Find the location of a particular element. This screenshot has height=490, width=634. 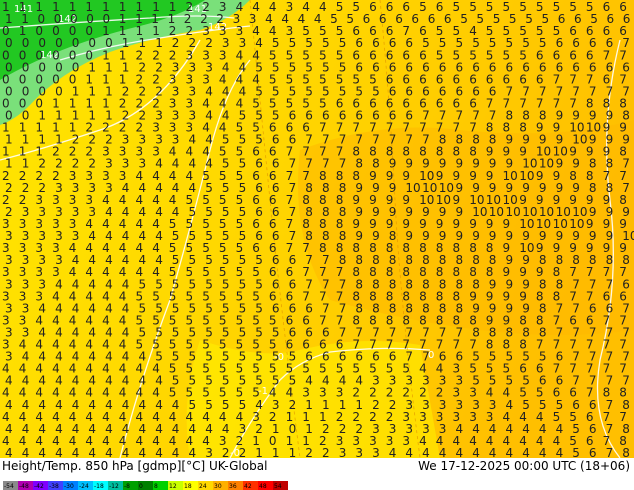

scale-label: -54 is located at coordinates (9, 486).